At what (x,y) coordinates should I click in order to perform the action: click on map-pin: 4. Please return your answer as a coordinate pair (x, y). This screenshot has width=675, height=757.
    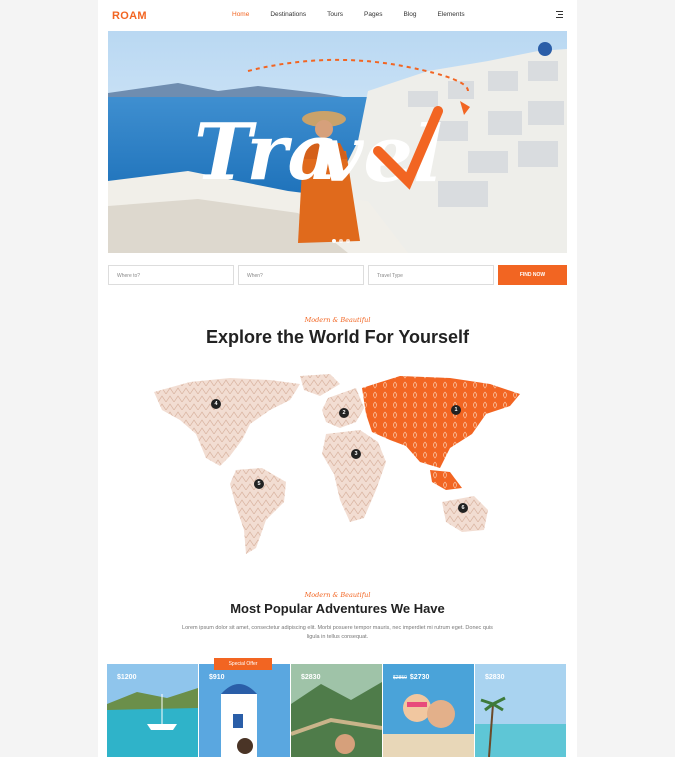
    Looking at the image, I should click on (216, 404).